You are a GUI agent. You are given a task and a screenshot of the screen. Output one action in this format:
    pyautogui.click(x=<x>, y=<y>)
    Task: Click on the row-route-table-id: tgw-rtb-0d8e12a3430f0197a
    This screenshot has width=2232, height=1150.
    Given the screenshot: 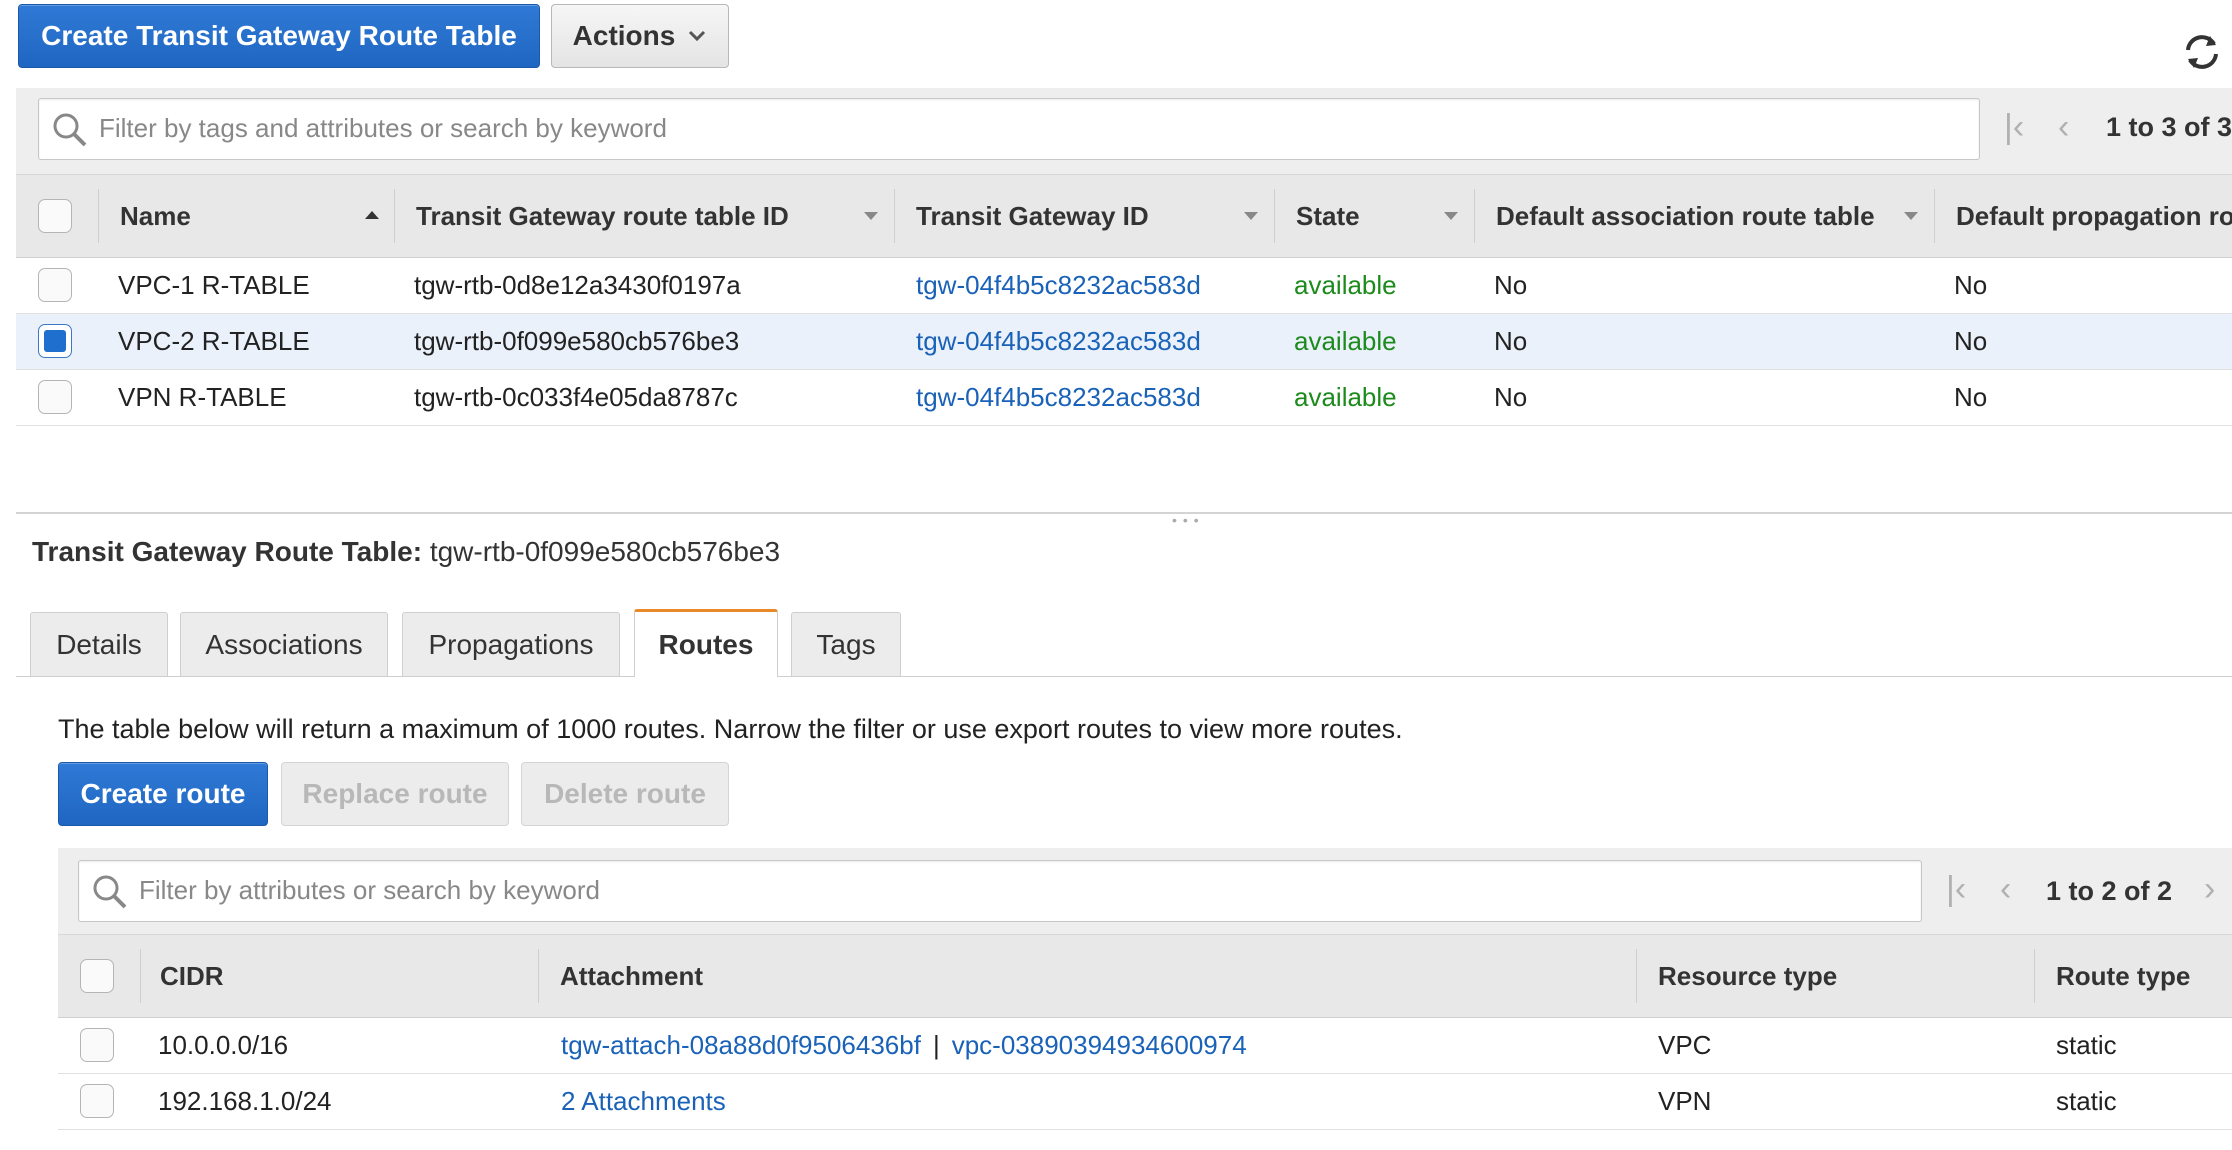 What is the action you would take?
    pyautogui.click(x=577, y=285)
    